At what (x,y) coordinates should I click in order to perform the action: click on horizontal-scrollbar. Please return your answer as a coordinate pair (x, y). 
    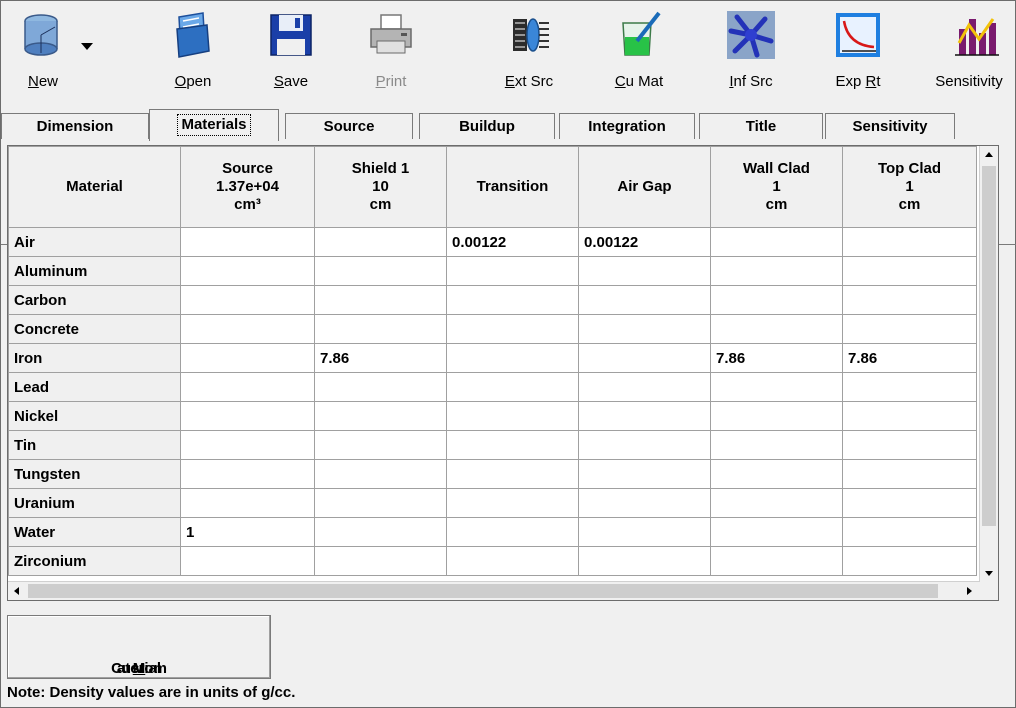
    Looking at the image, I should click on (494, 590).